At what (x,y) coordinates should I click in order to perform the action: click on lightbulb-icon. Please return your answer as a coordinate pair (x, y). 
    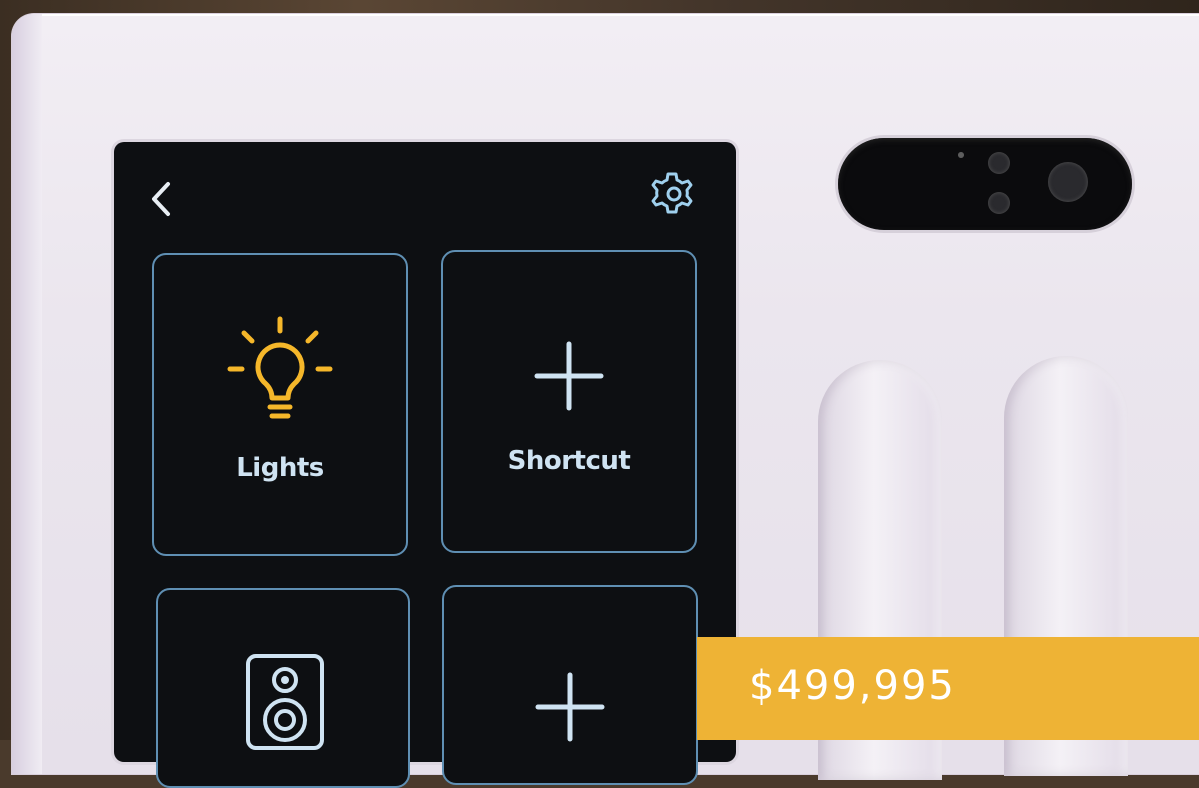
    Looking at the image, I should click on (280, 367).